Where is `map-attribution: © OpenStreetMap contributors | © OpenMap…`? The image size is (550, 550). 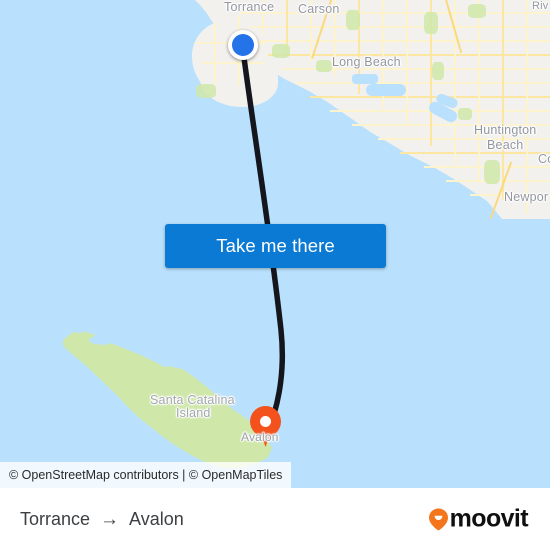
map-attribution: © OpenStreetMap contributors | © OpenMap… is located at coordinates (146, 475).